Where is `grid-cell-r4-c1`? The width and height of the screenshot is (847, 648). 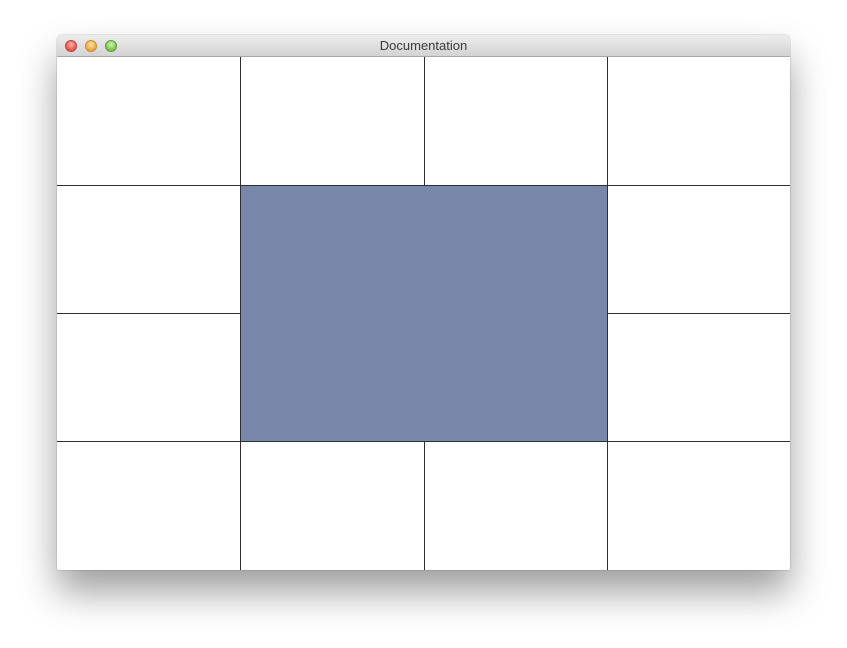 grid-cell-r4-c1 is located at coordinates (148, 506).